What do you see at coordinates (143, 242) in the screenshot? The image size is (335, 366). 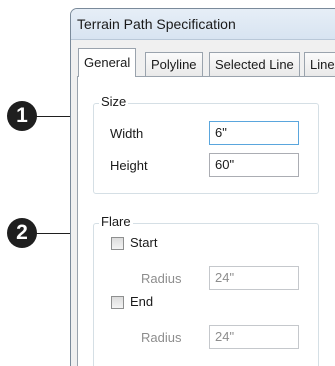 I see `start-label: Start` at bounding box center [143, 242].